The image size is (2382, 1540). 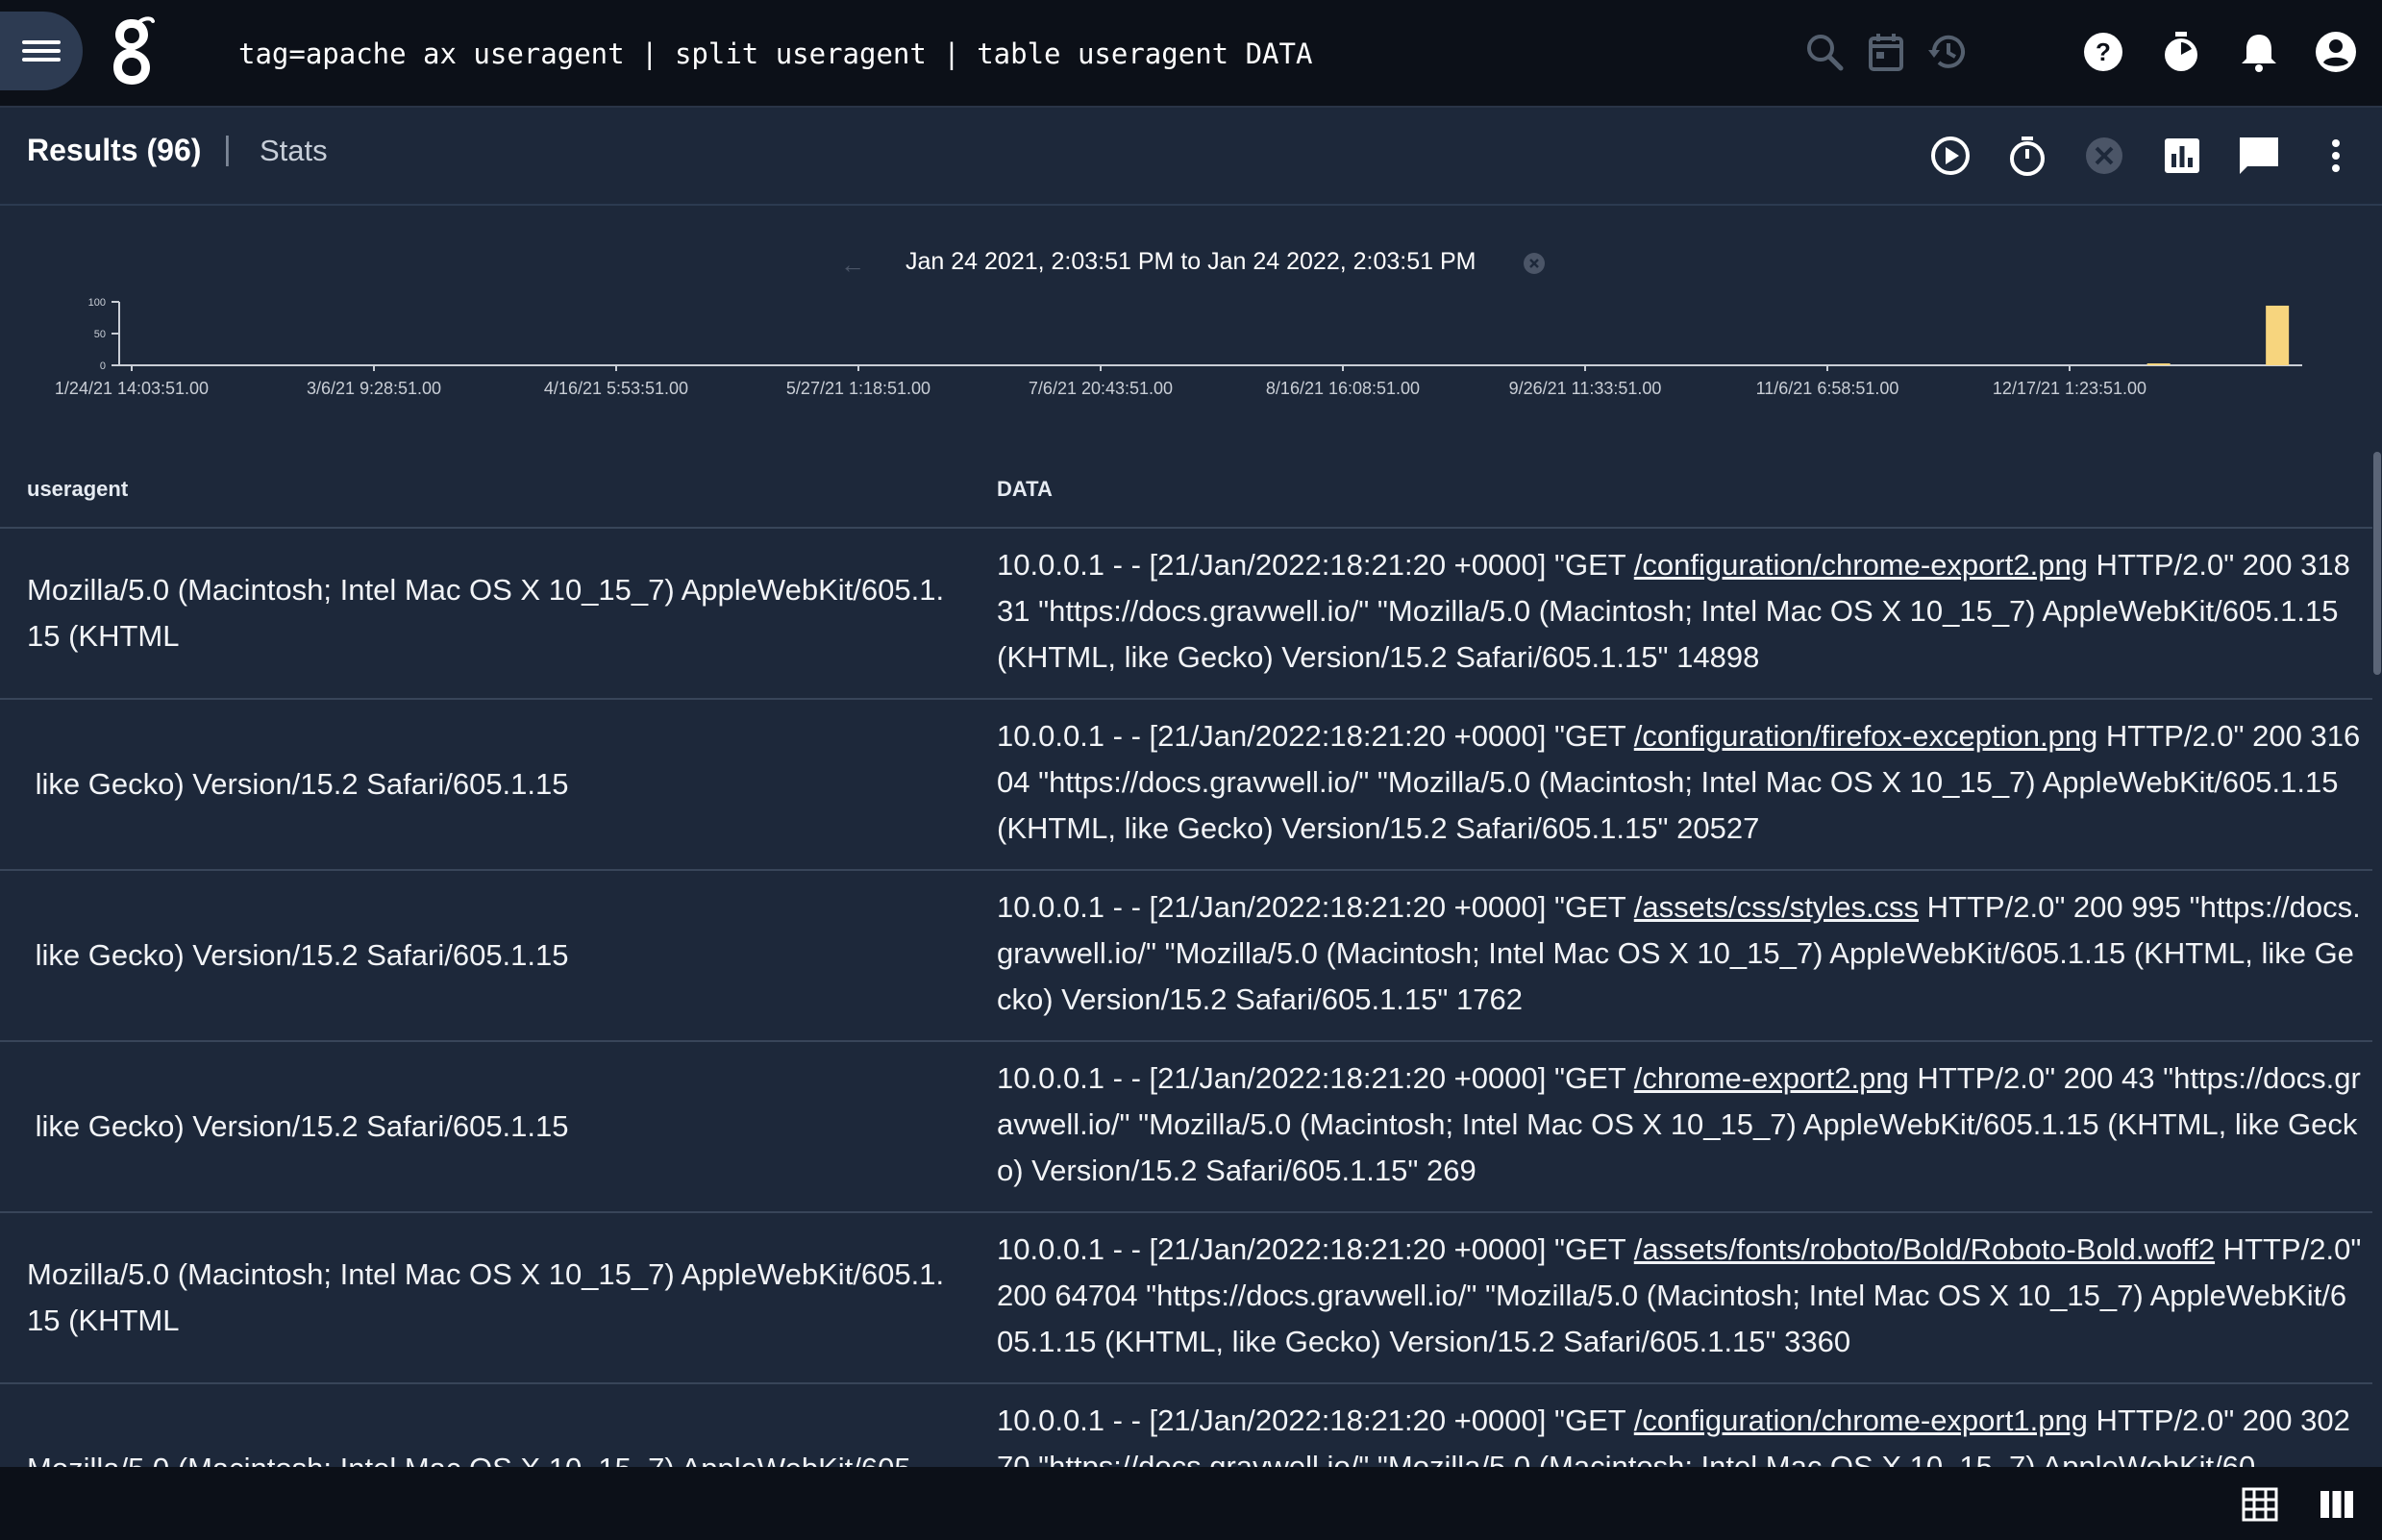 I want to click on timeline-x-tick-label: 5/27/21 1:18:51.00, so click(x=858, y=388).